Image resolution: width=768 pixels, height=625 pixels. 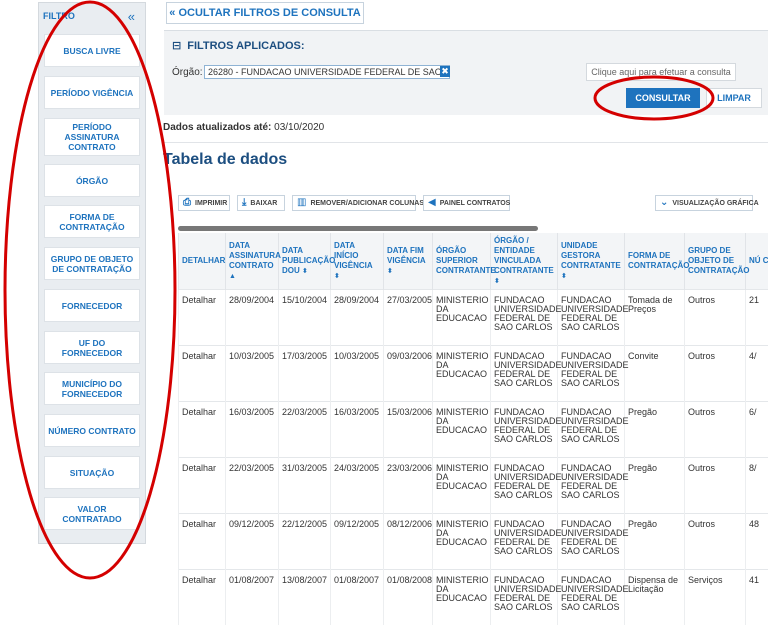 What do you see at coordinates (757, 261) in the screenshot?
I see `col-header-numero-contrato: NÚ CO` at bounding box center [757, 261].